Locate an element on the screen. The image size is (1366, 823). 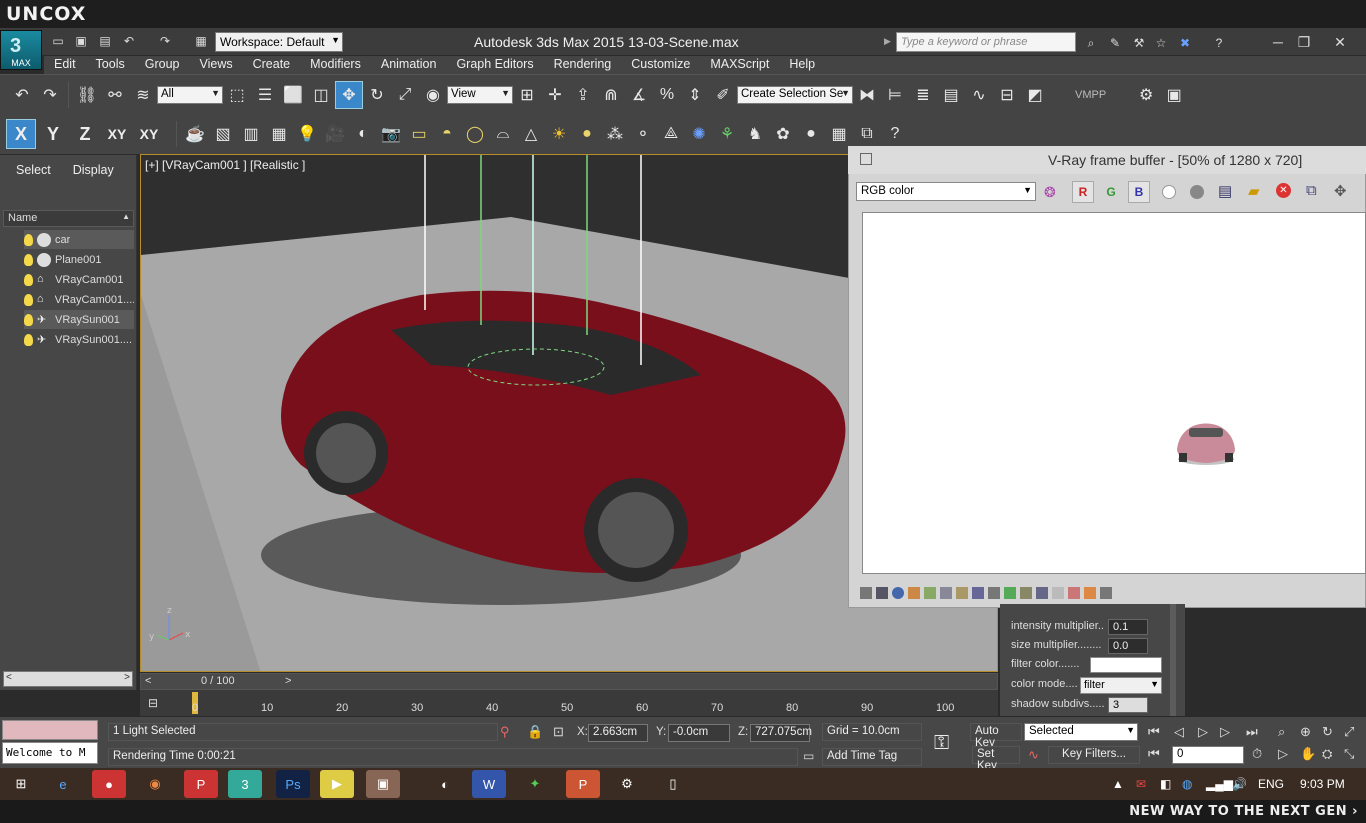
shadow-subdivs-spinner: 3 is located at coordinates (1128, 705).